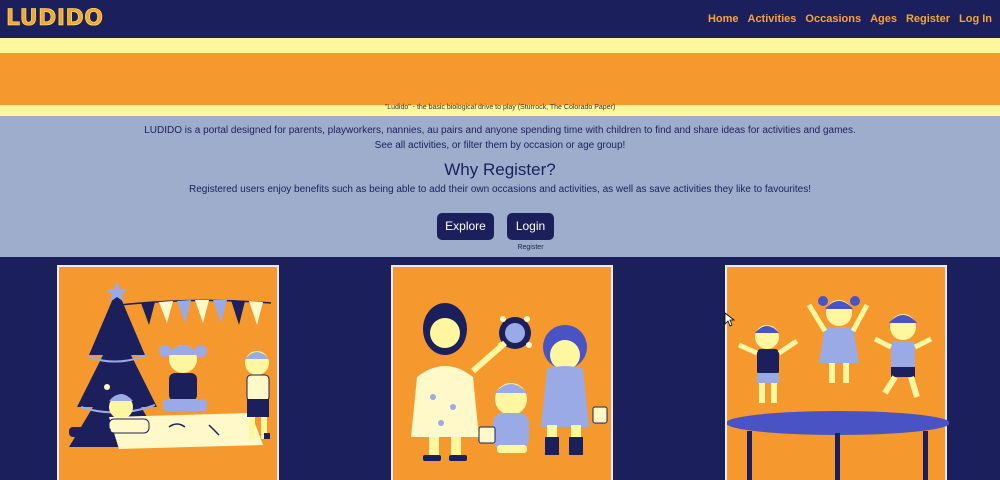 The height and width of the screenshot is (480, 1000). I want to click on christmas-party-illustration, so click(170, 365).